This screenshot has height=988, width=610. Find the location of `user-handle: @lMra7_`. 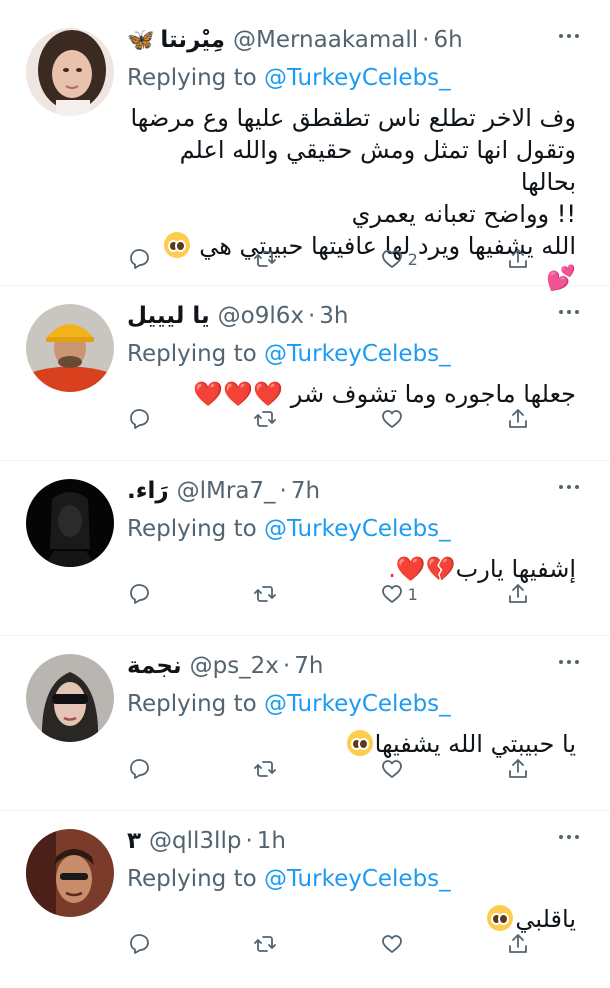

user-handle: @lMra7_ is located at coordinates (226, 491).